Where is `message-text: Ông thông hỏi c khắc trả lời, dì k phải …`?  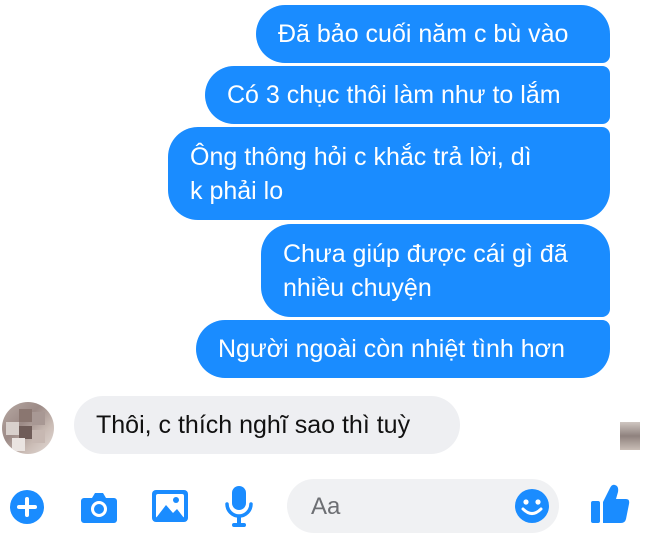 message-text: Ông thông hỏi c khắc trả lời, dì k phải … is located at coordinates (361, 173).